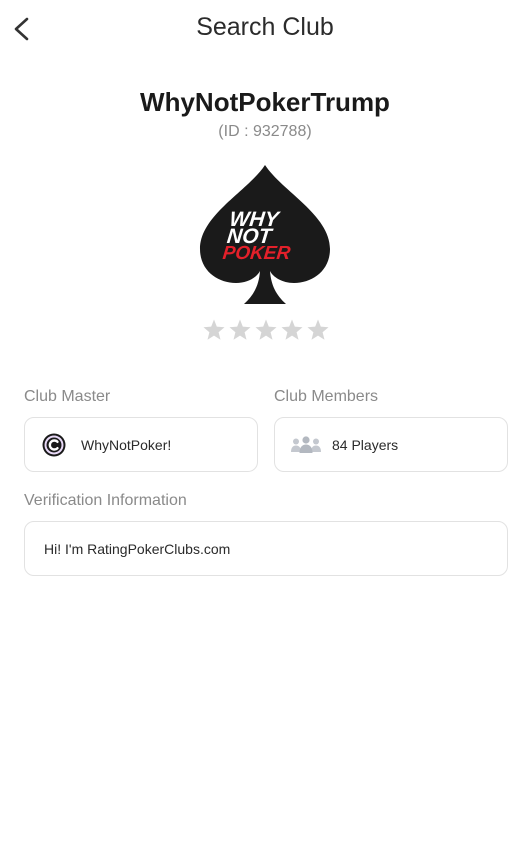 This screenshot has height=866, width=530. I want to click on club-members-count: 84 Players, so click(365, 444).